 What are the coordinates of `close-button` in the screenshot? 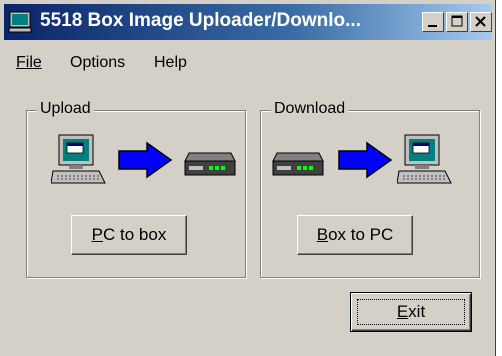 It's located at (481, 22).